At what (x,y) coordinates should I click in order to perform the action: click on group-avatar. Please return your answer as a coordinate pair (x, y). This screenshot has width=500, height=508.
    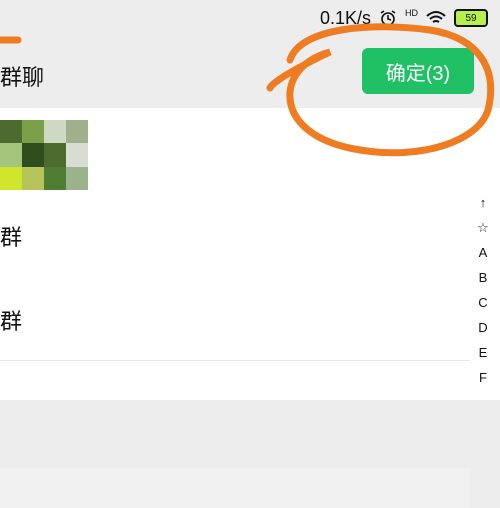
    Looking at the image, I should click on (44, 155).